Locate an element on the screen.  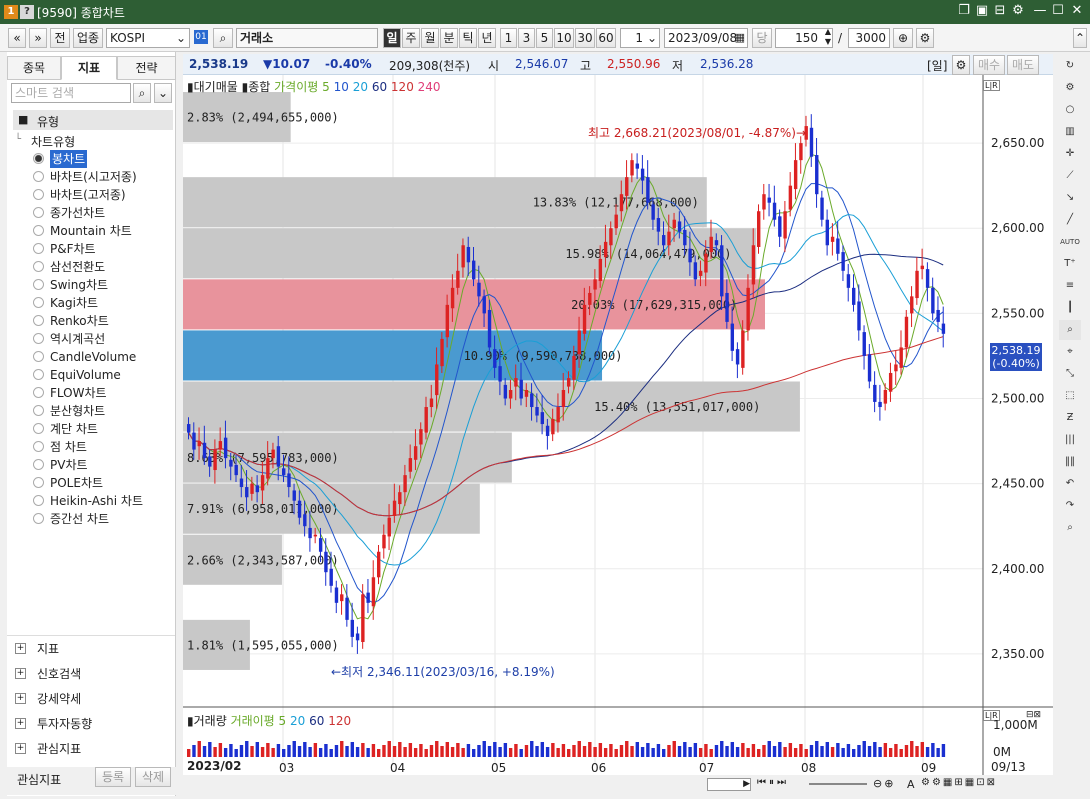
chart-icon: ▥ is located at coordinates (1070, 132).